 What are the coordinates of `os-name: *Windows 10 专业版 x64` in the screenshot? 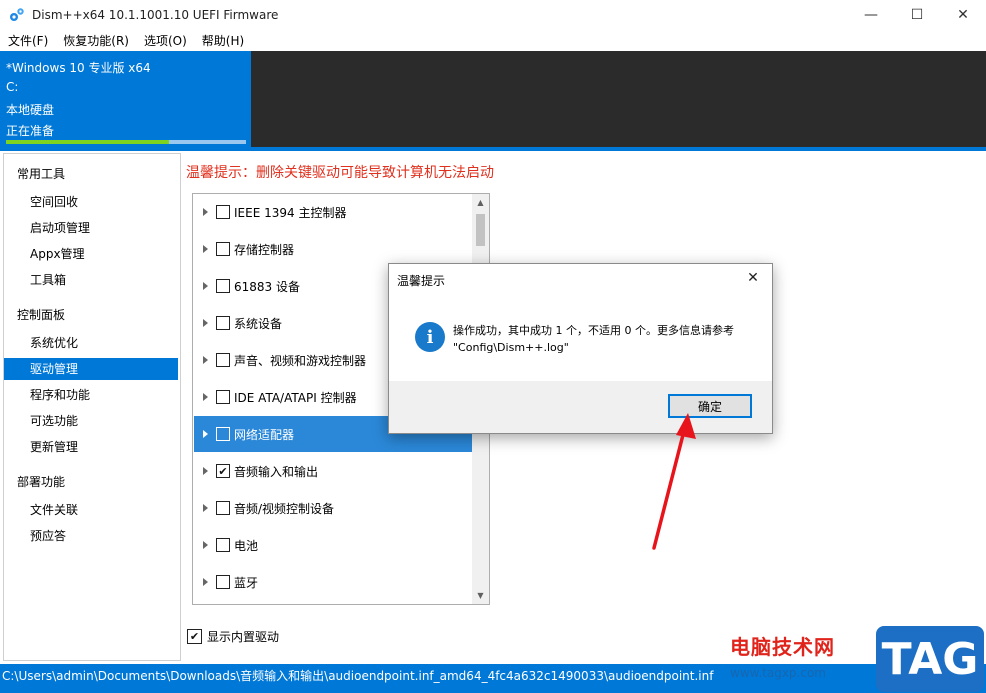 It's located at (78, 68).